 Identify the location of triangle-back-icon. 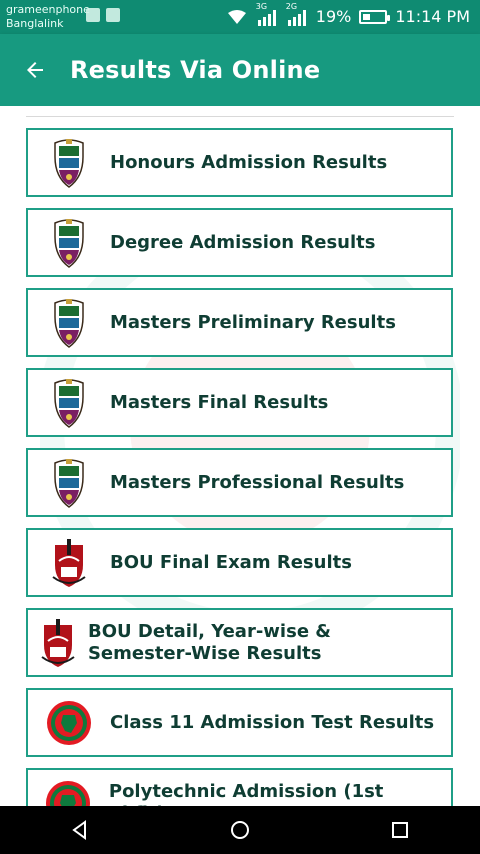
(79, 830).